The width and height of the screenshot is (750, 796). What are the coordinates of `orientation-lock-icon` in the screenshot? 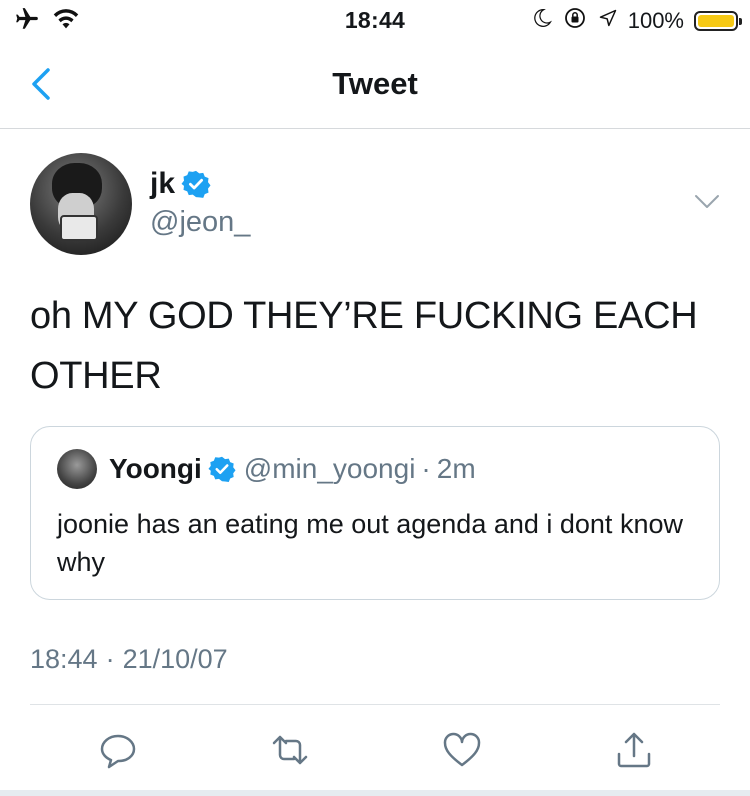 It's located at (575, 20).